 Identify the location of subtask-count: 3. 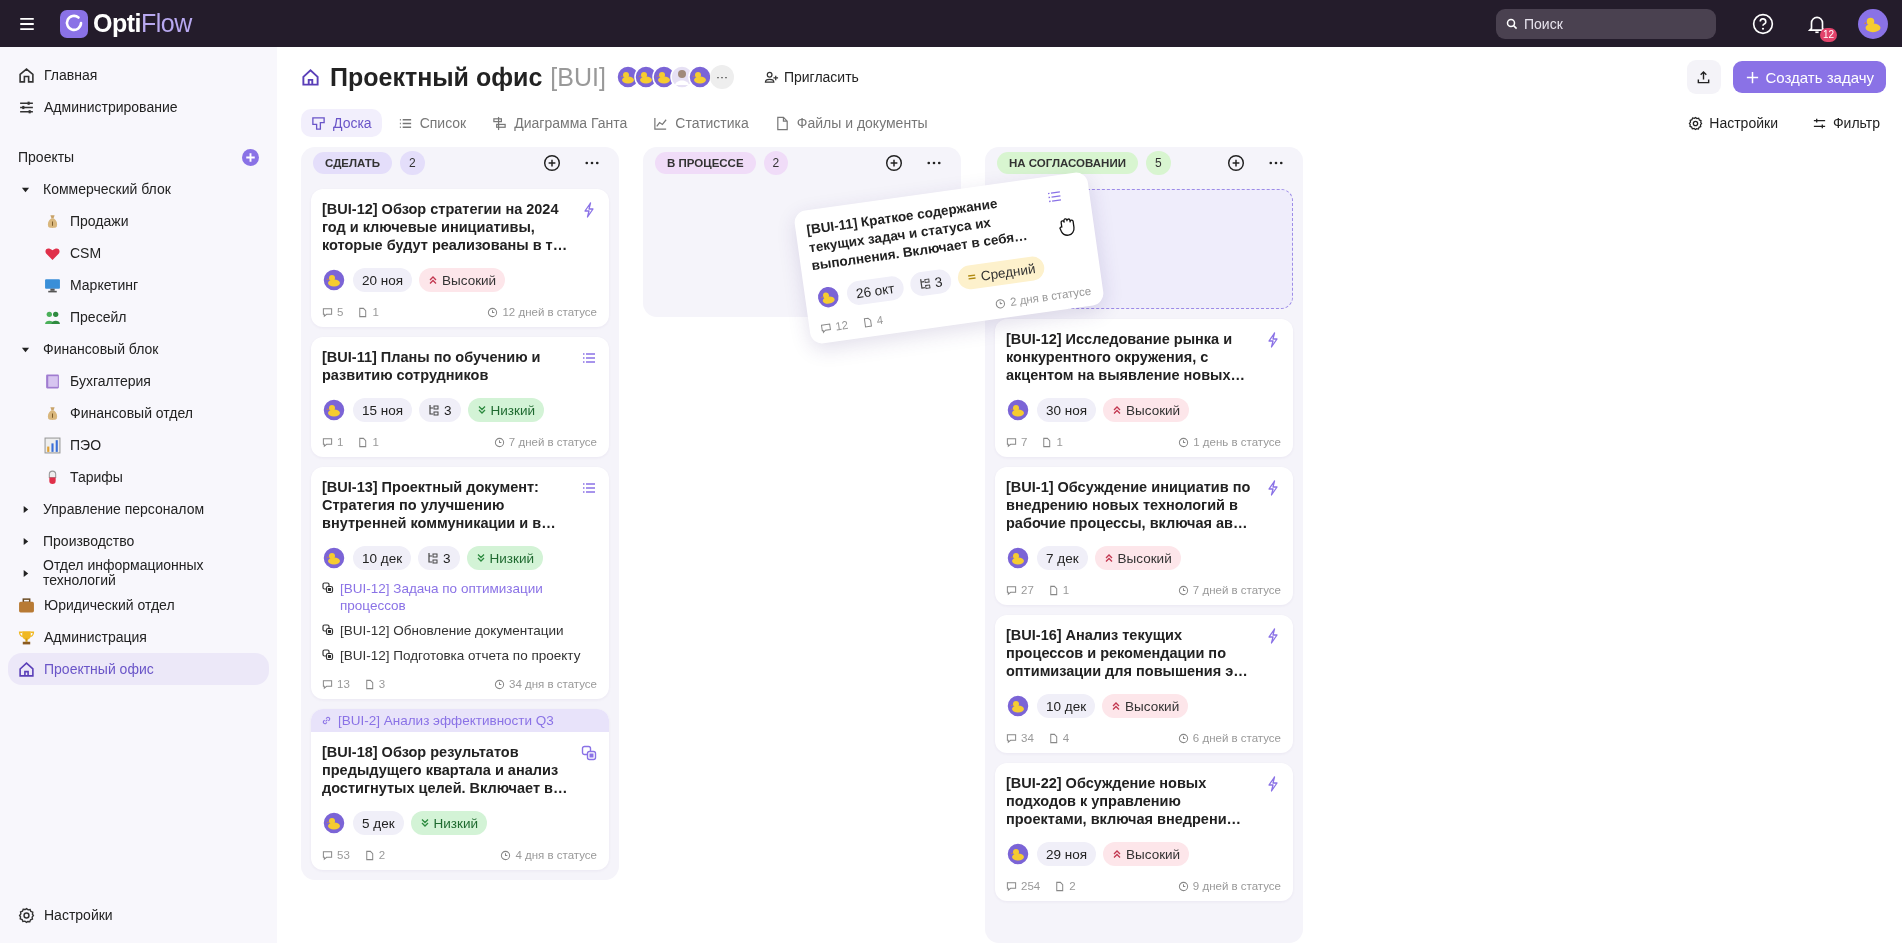
(447, 558).